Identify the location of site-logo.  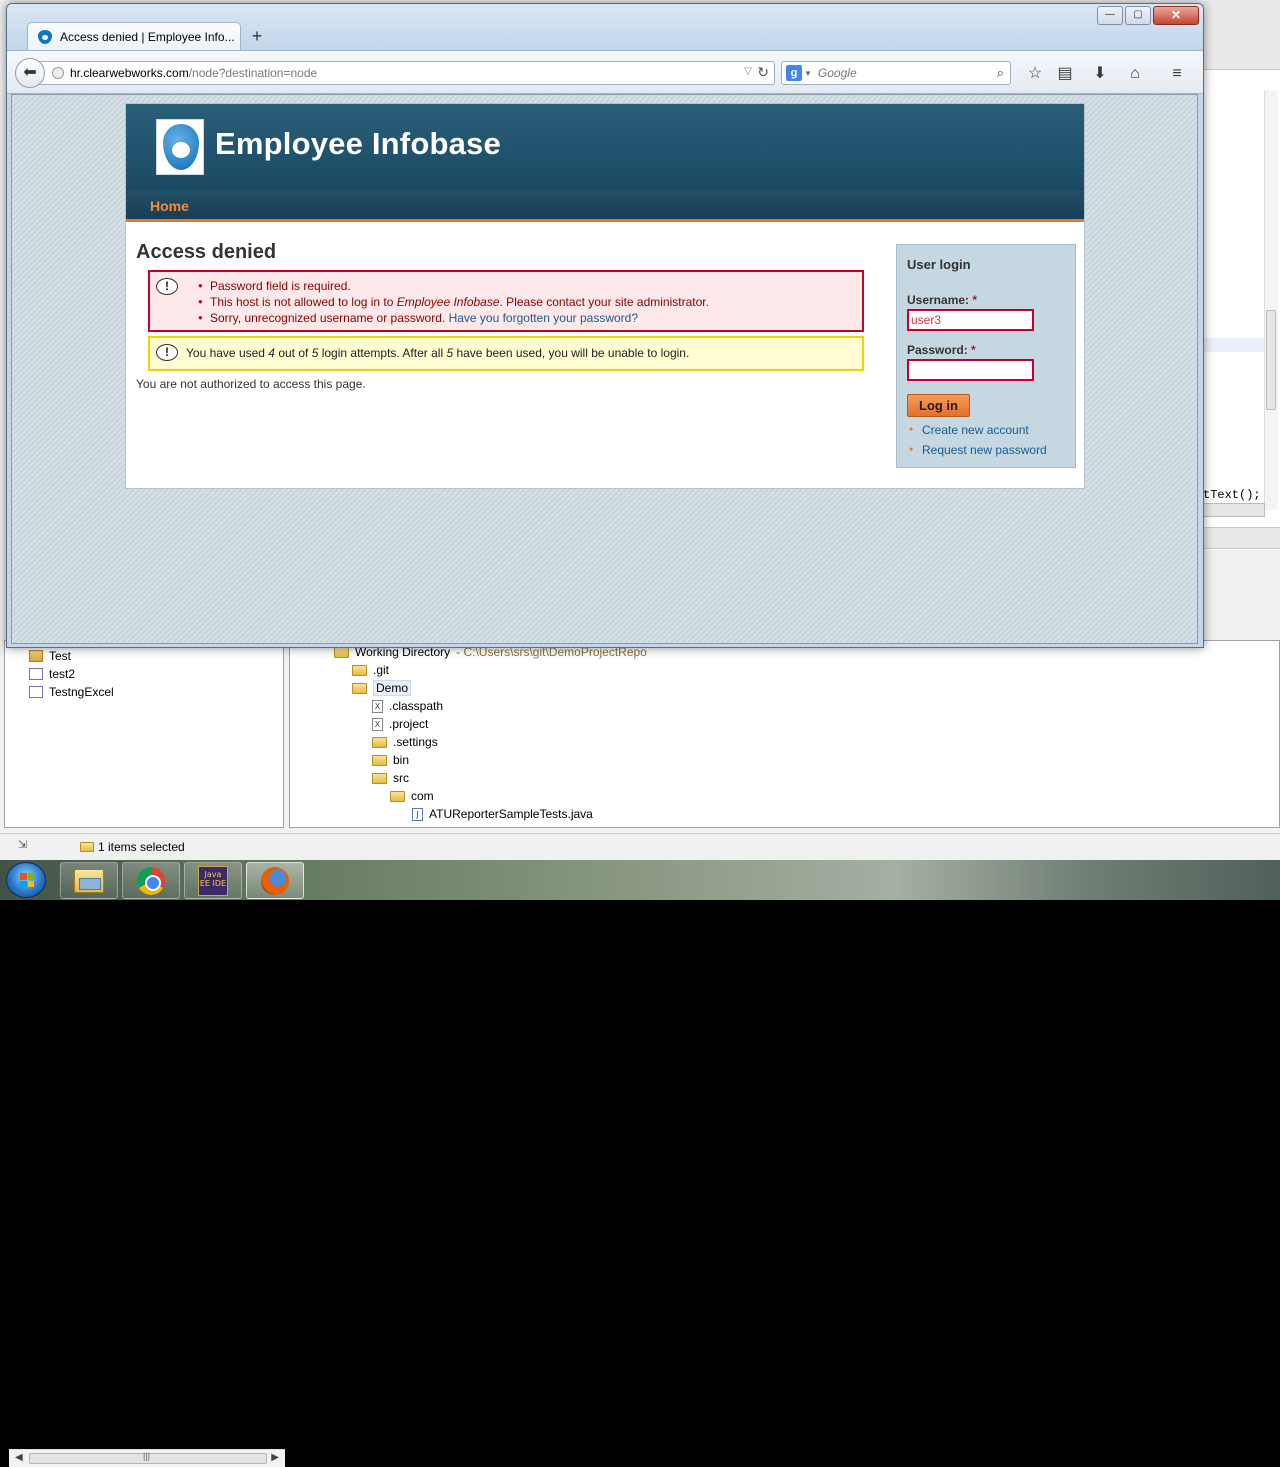
(180, 147).